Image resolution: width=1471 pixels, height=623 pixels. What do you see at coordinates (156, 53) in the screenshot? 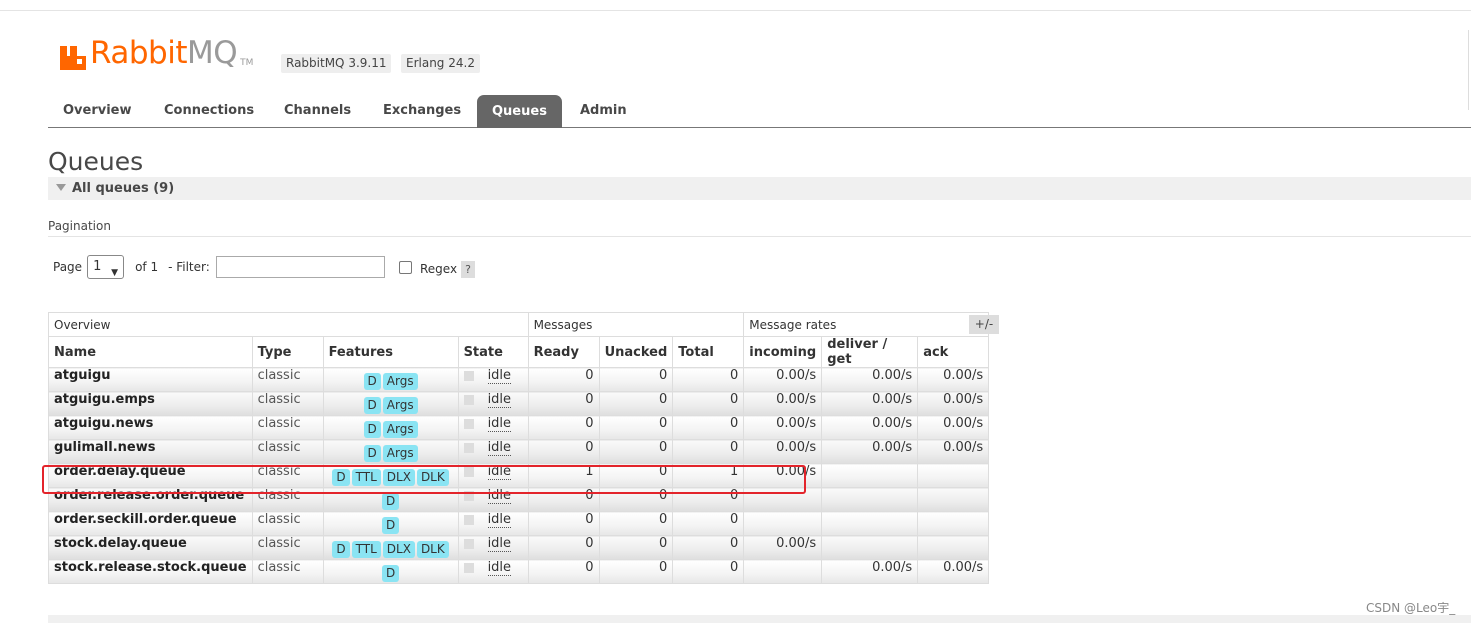
I see `rabbitmq-logo: RabbitMQ TM` at bounding box center [156, 53].